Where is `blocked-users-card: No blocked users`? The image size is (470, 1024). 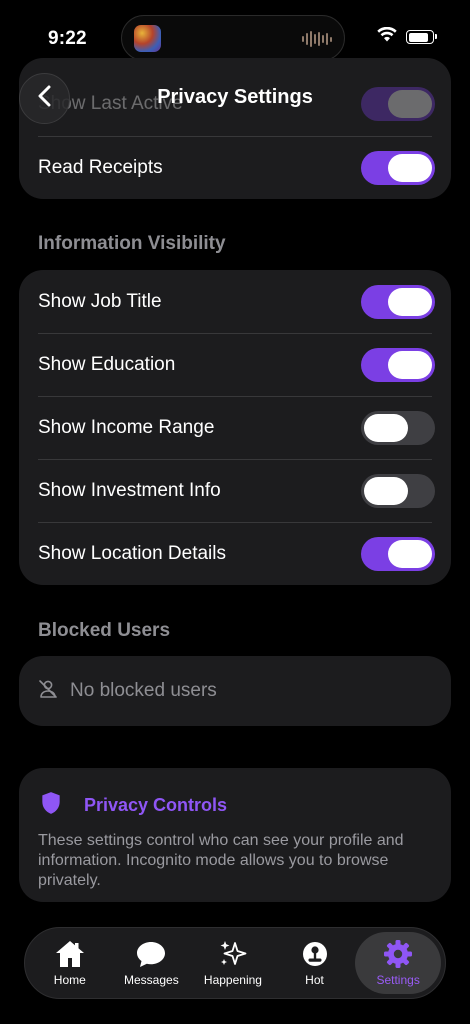 blocked-users-card: No blocked users is located at coordinates (235, 691).